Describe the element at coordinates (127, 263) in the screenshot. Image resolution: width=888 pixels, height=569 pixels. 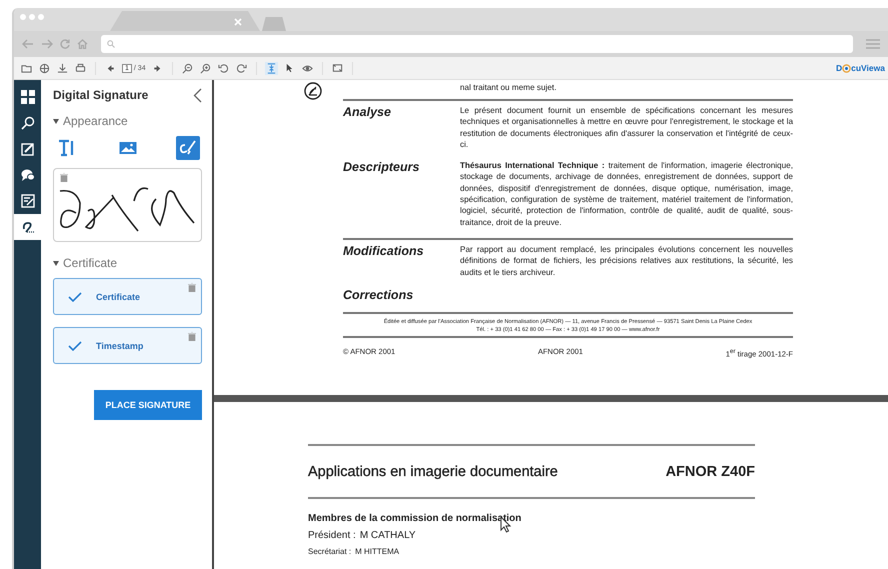
I see `section-toggle: Certificate` at that location.